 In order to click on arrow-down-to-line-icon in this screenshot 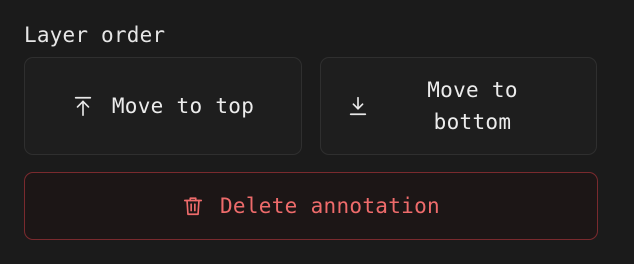, I will do `click(358, 106)`.